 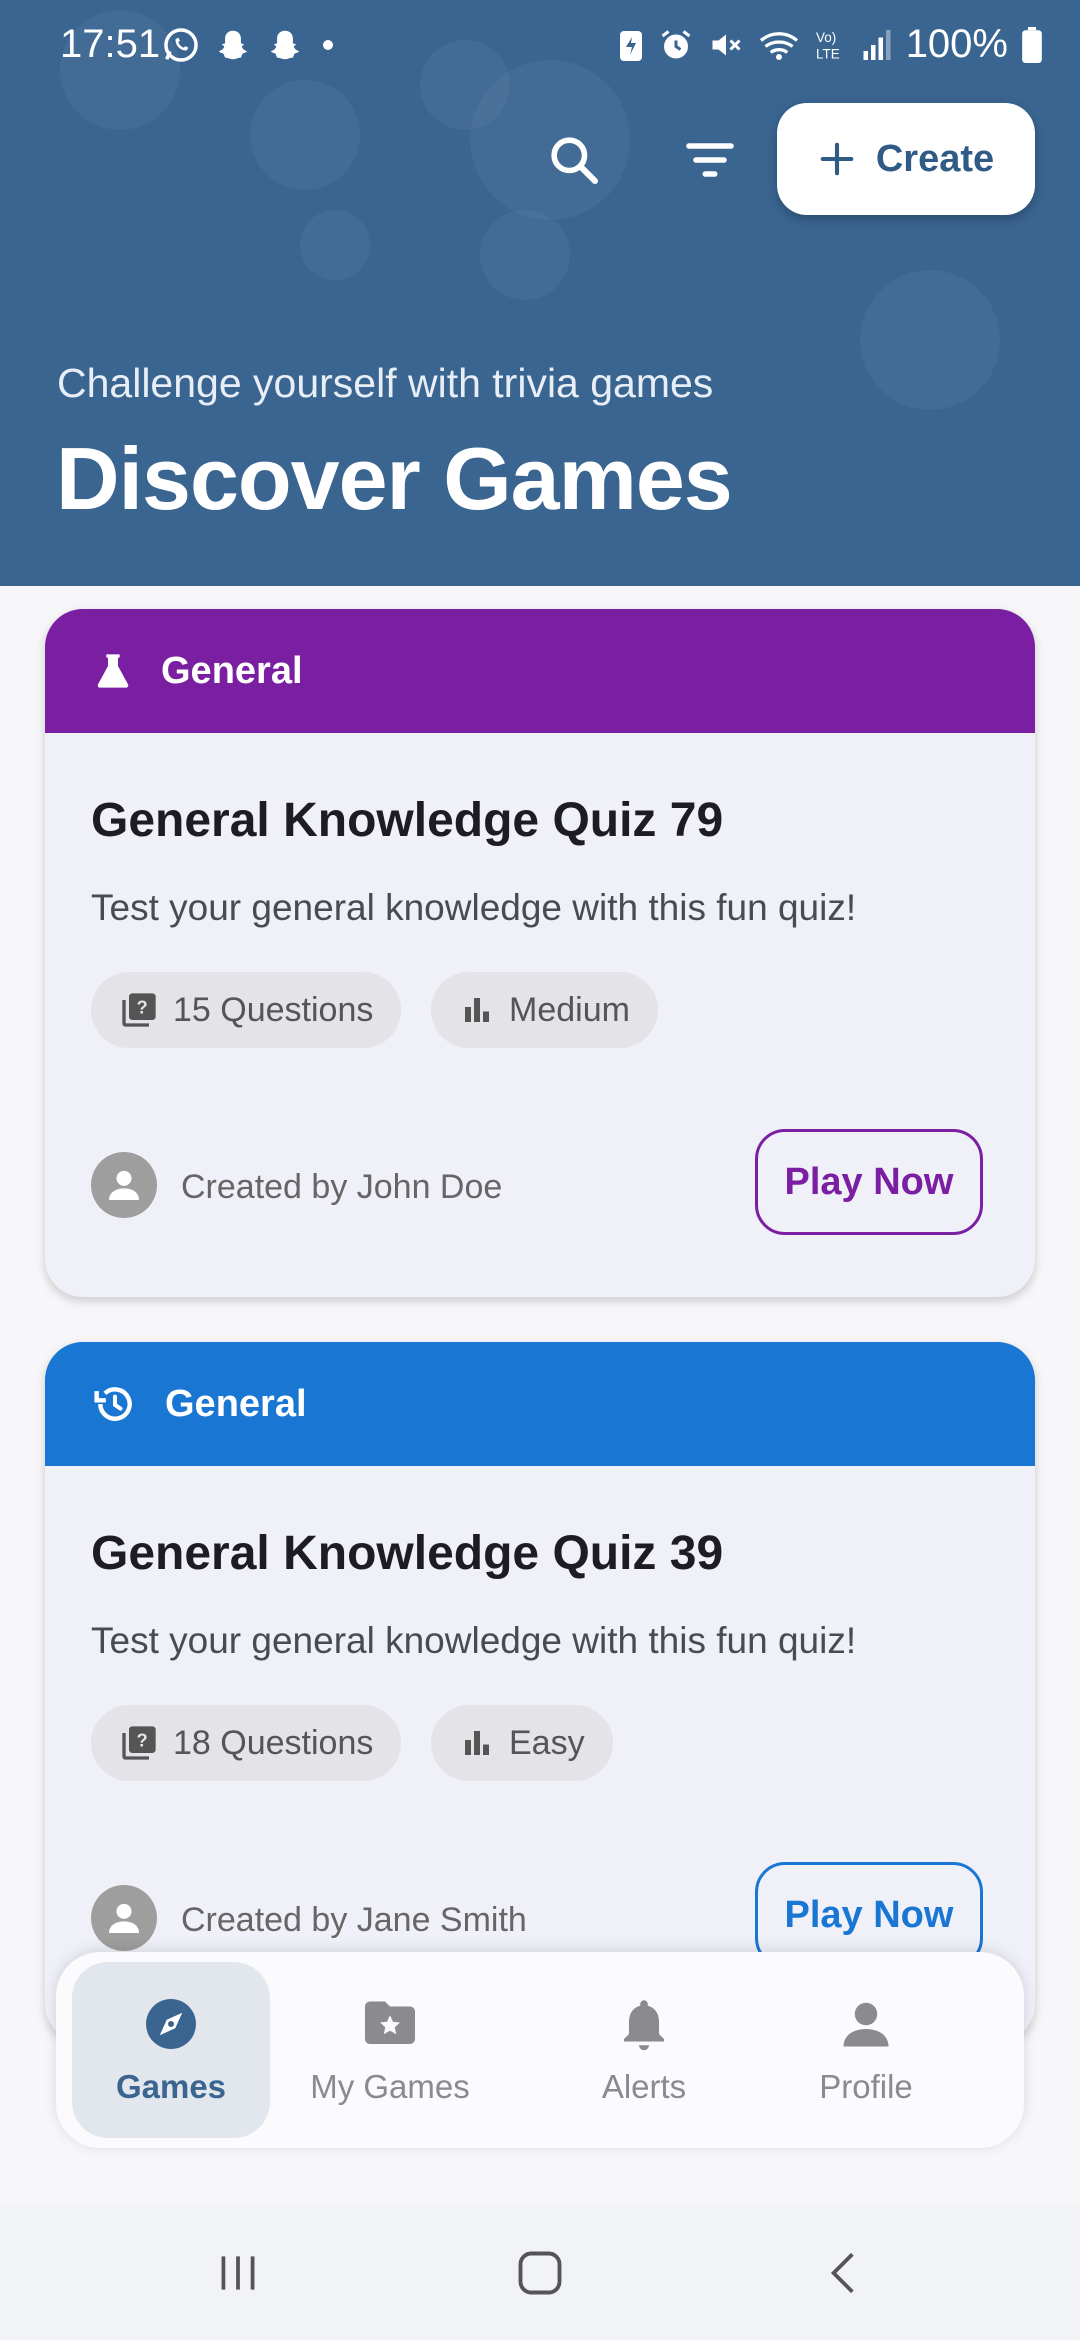 What do you see at coordinates (113, 1404) in the screenshot?
I see `history-icon` at bounding box center [113, 1404].